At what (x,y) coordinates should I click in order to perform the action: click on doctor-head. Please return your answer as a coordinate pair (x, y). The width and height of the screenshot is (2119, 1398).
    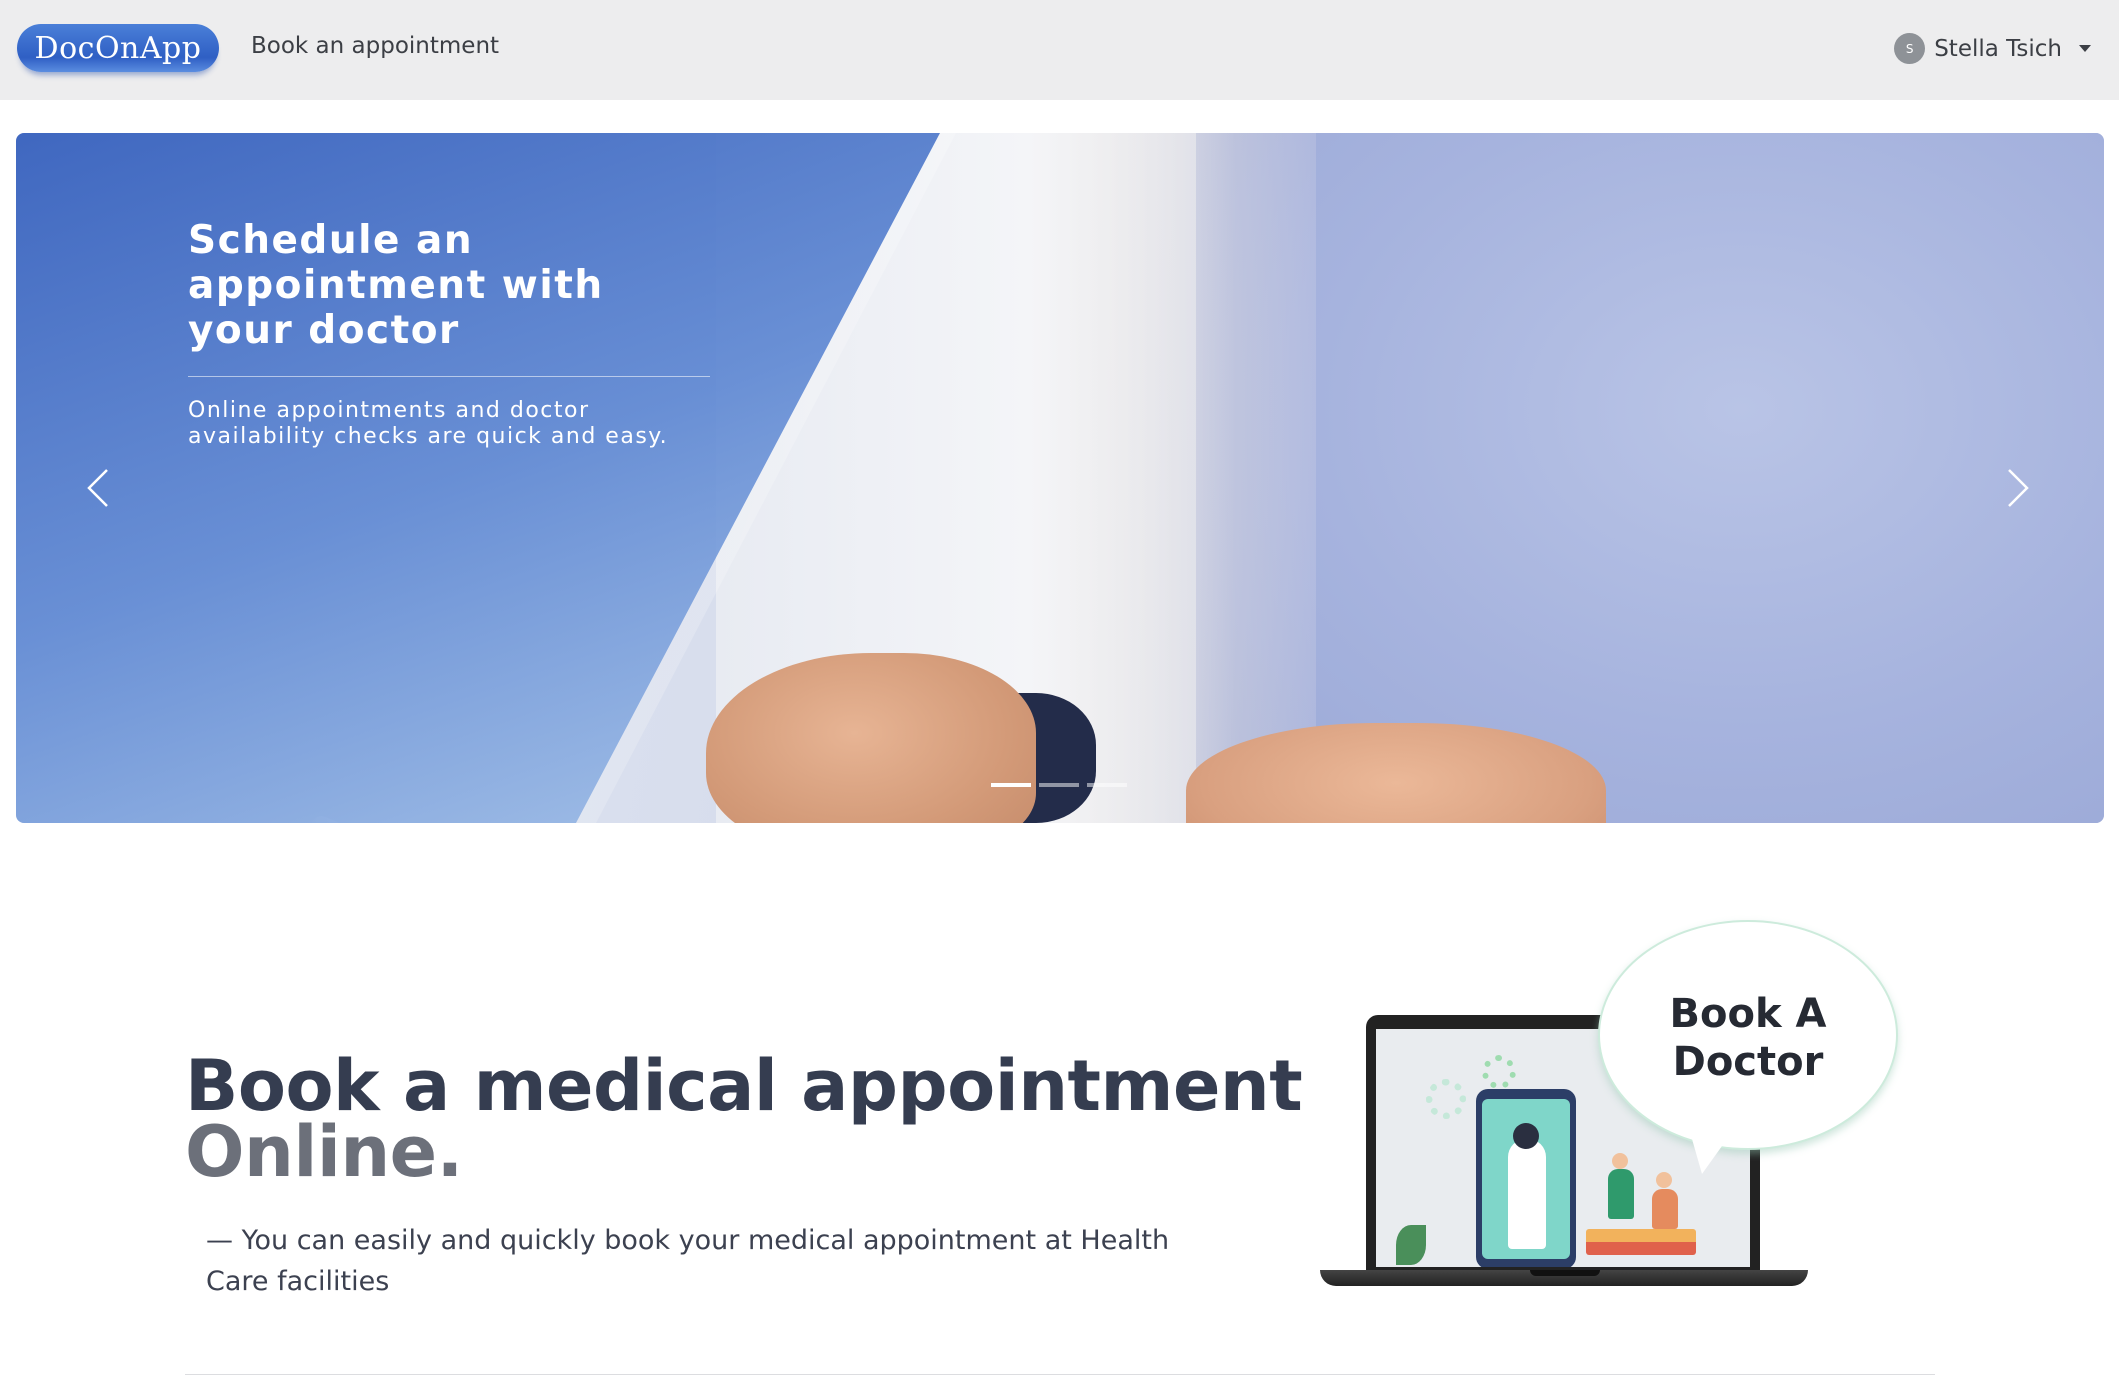
    Looking at the image, I should click on (1526, 1136).